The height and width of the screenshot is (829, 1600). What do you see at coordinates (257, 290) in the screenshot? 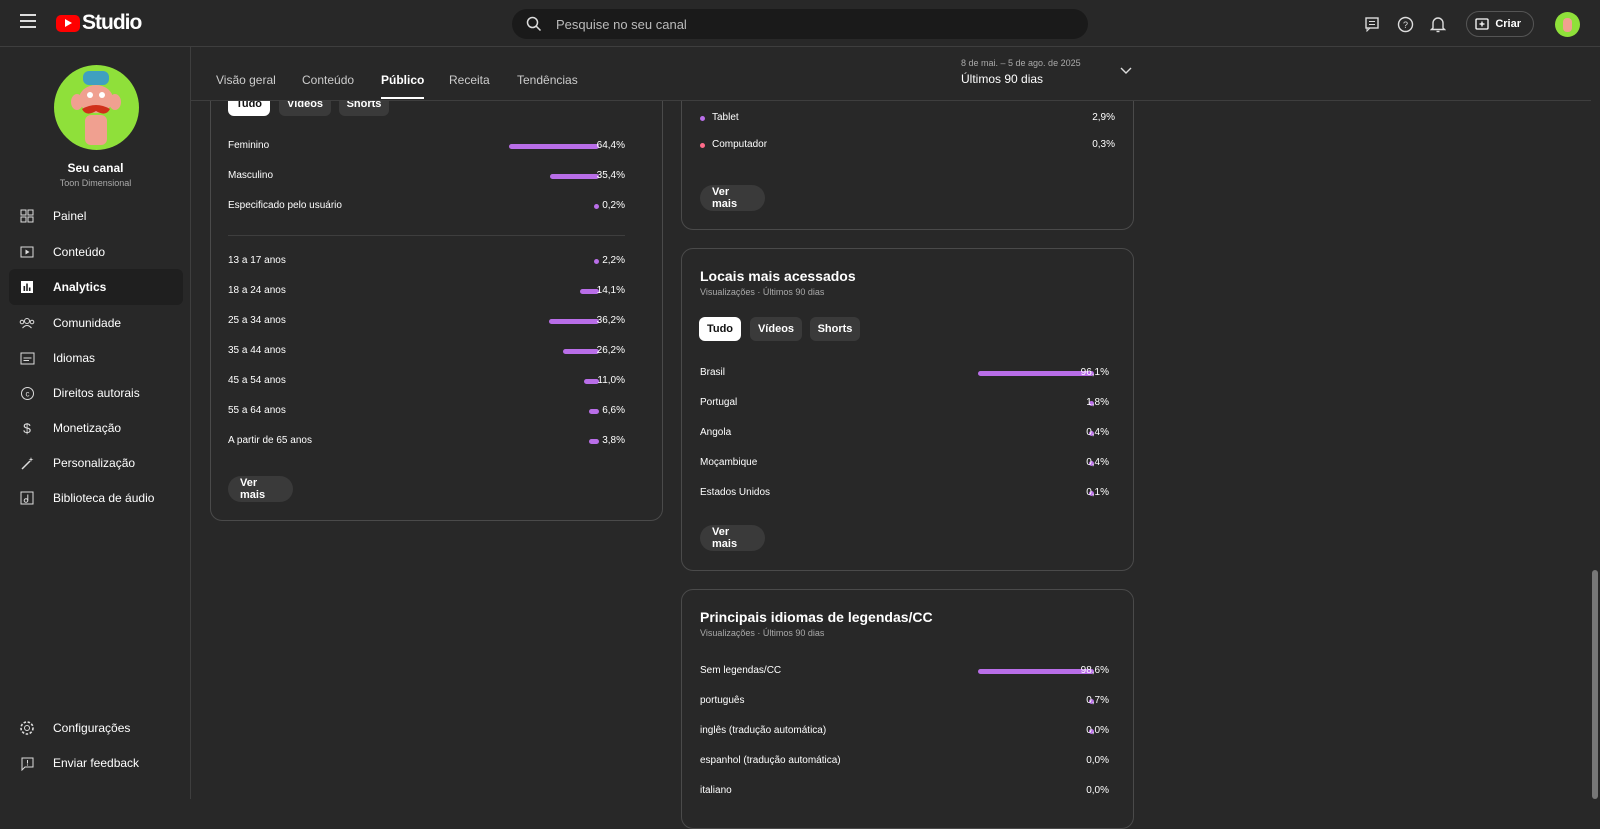
I see `row-label: 18 a 24 anos` at bounding box center [257, 290].